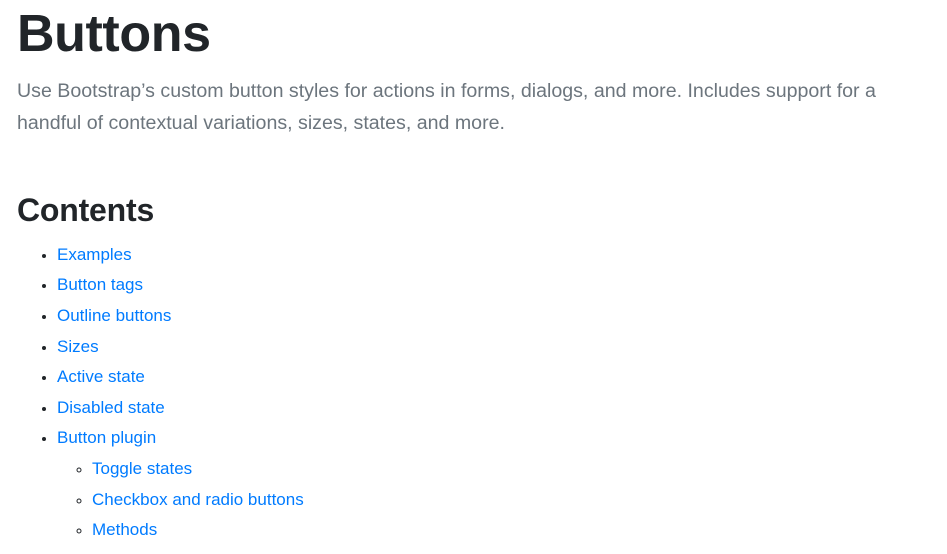  What do you see at coordinates (86, 209) in the screenshot?
I see `contents-heading: Contents` at bounding box center [86, 209].